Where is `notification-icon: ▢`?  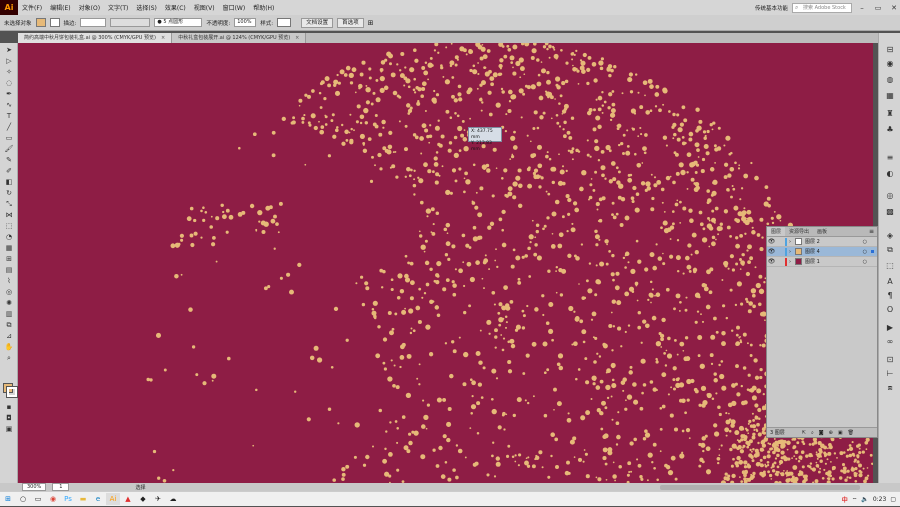
notification-icon: ▢ is located at coordinates (893, 499).